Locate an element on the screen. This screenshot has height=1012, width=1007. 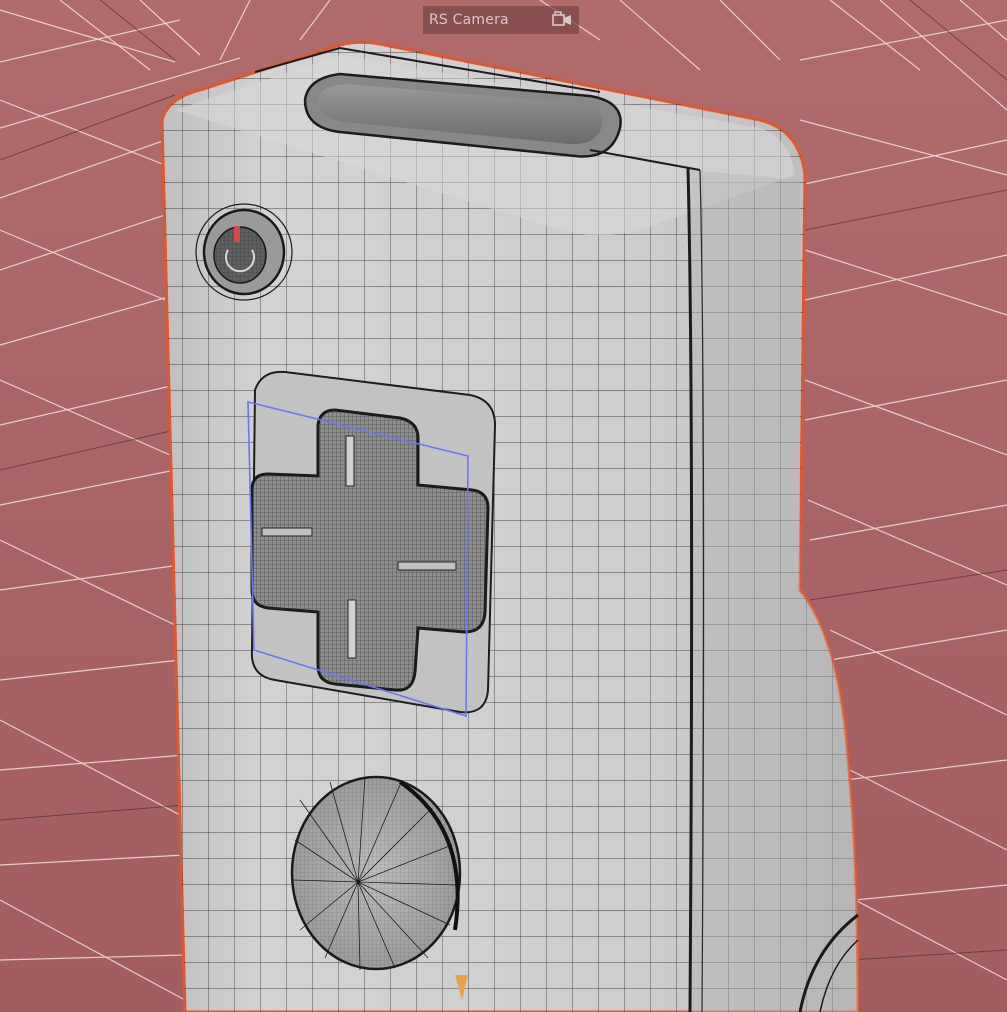
power-button is located at coordinates (244, 252).